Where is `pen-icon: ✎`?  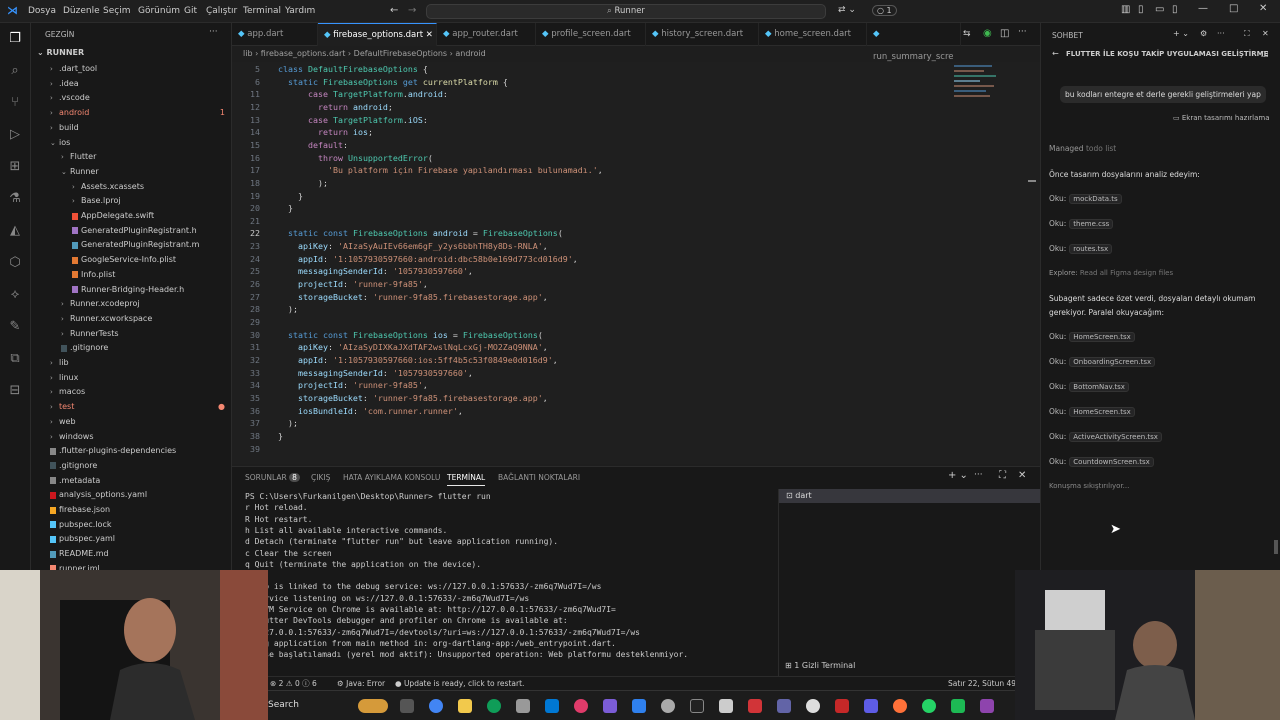
pen-icon: ✎ is located at coordinates (15, 327).